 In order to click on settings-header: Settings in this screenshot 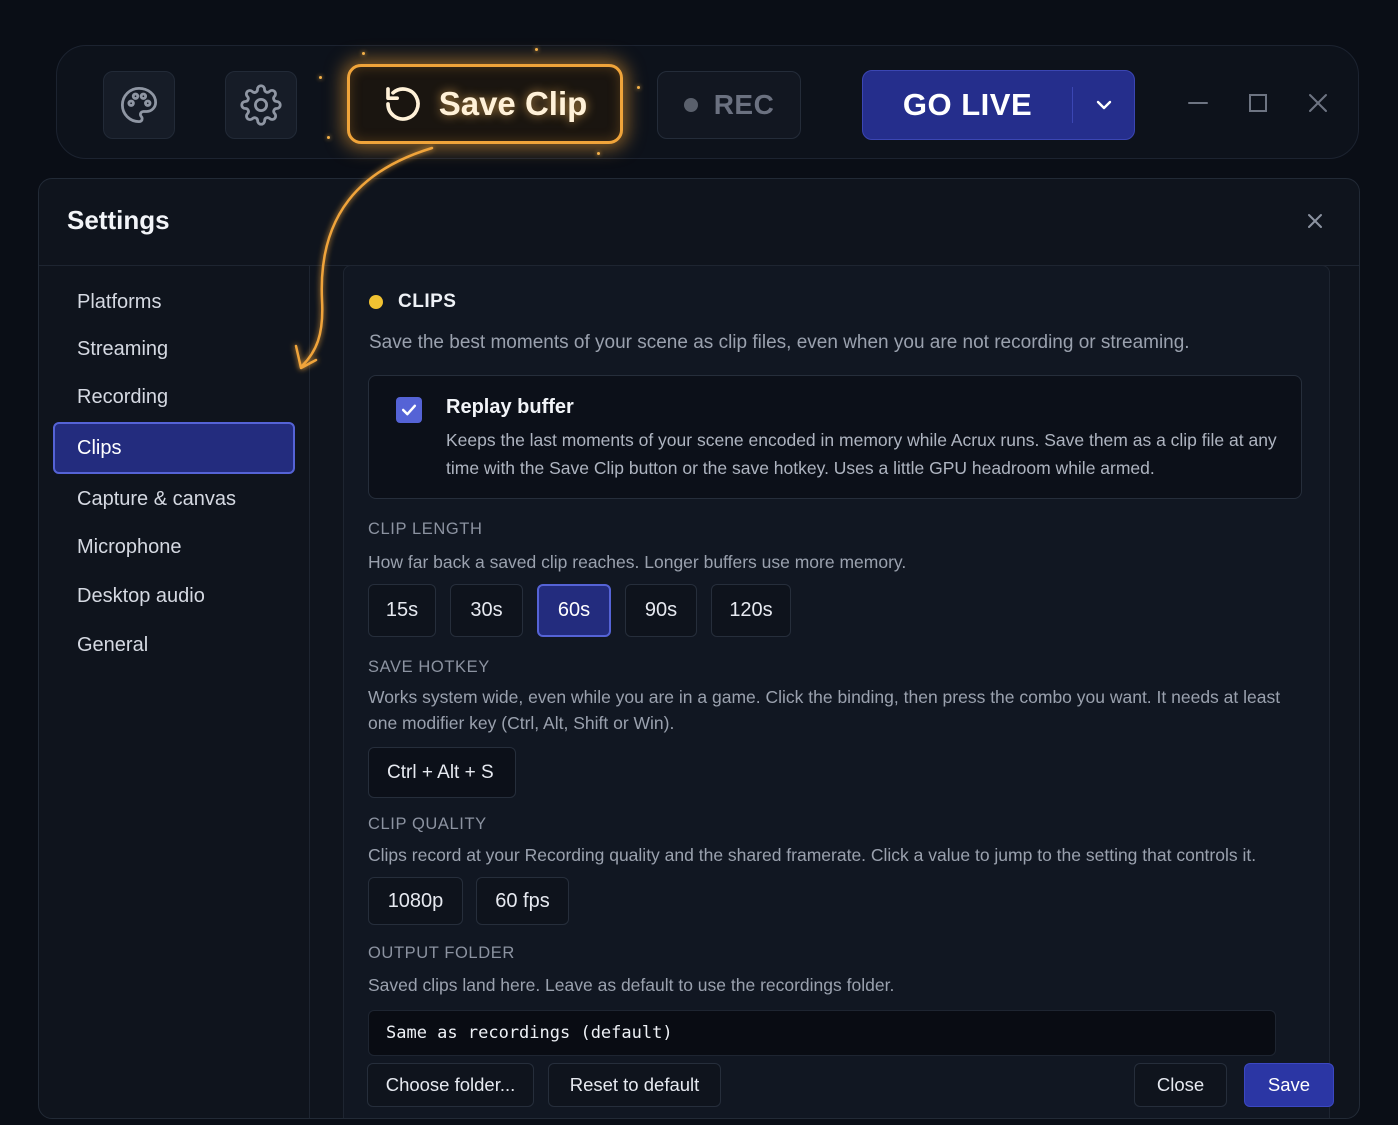, I will do `click(699, 222)`.